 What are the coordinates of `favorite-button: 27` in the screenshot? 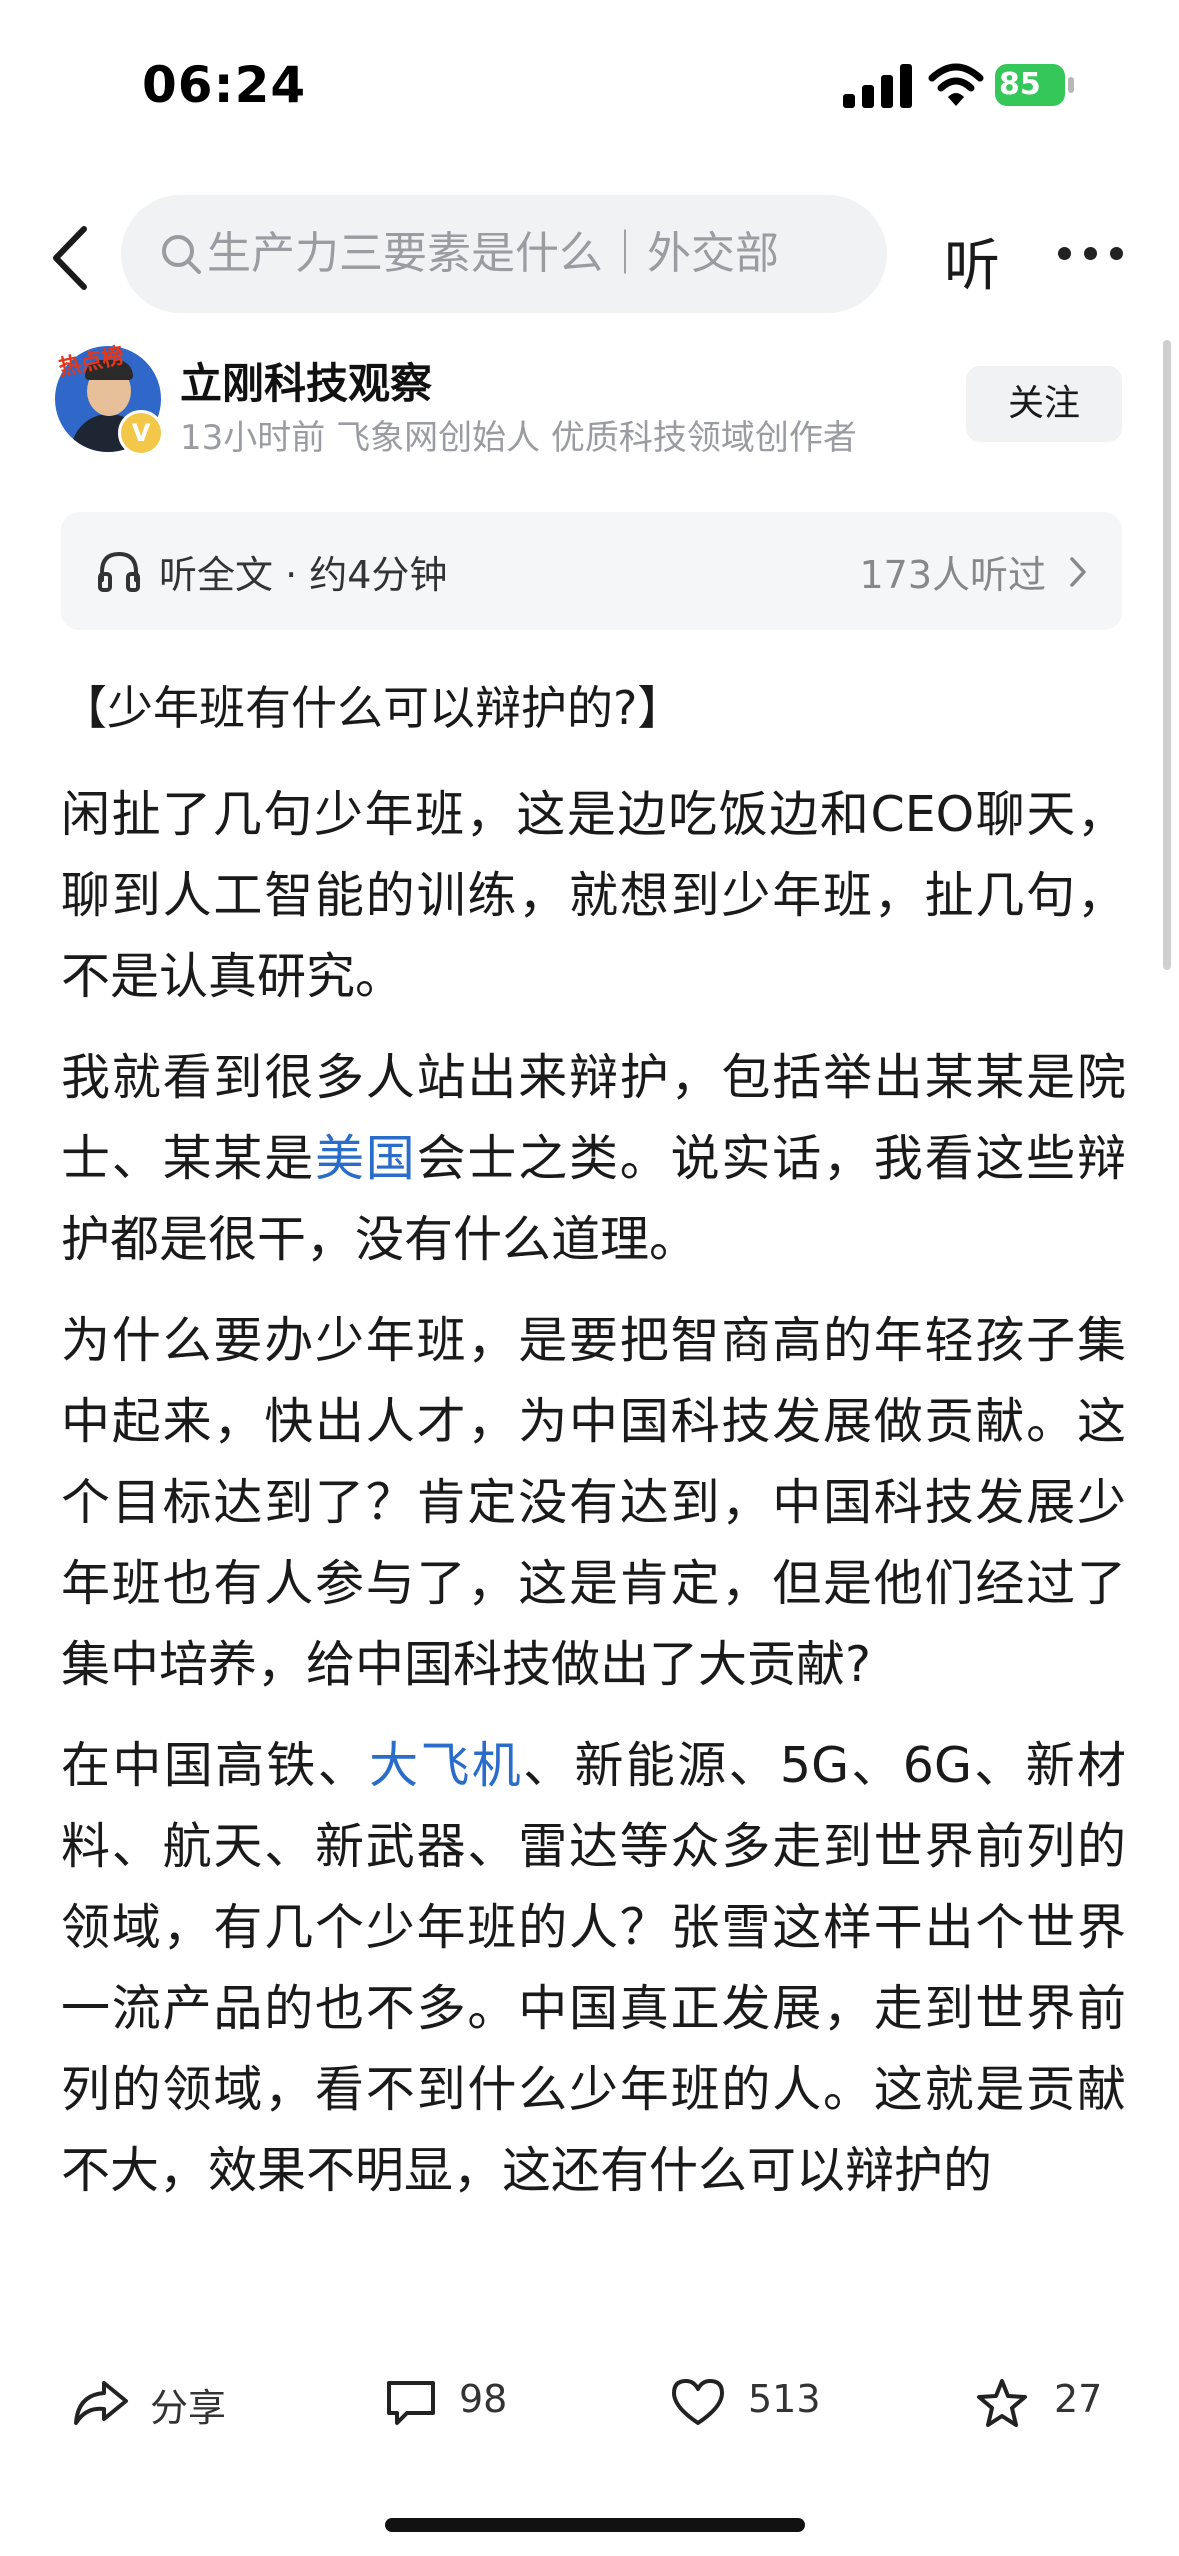 It's located at (1039, 2401).